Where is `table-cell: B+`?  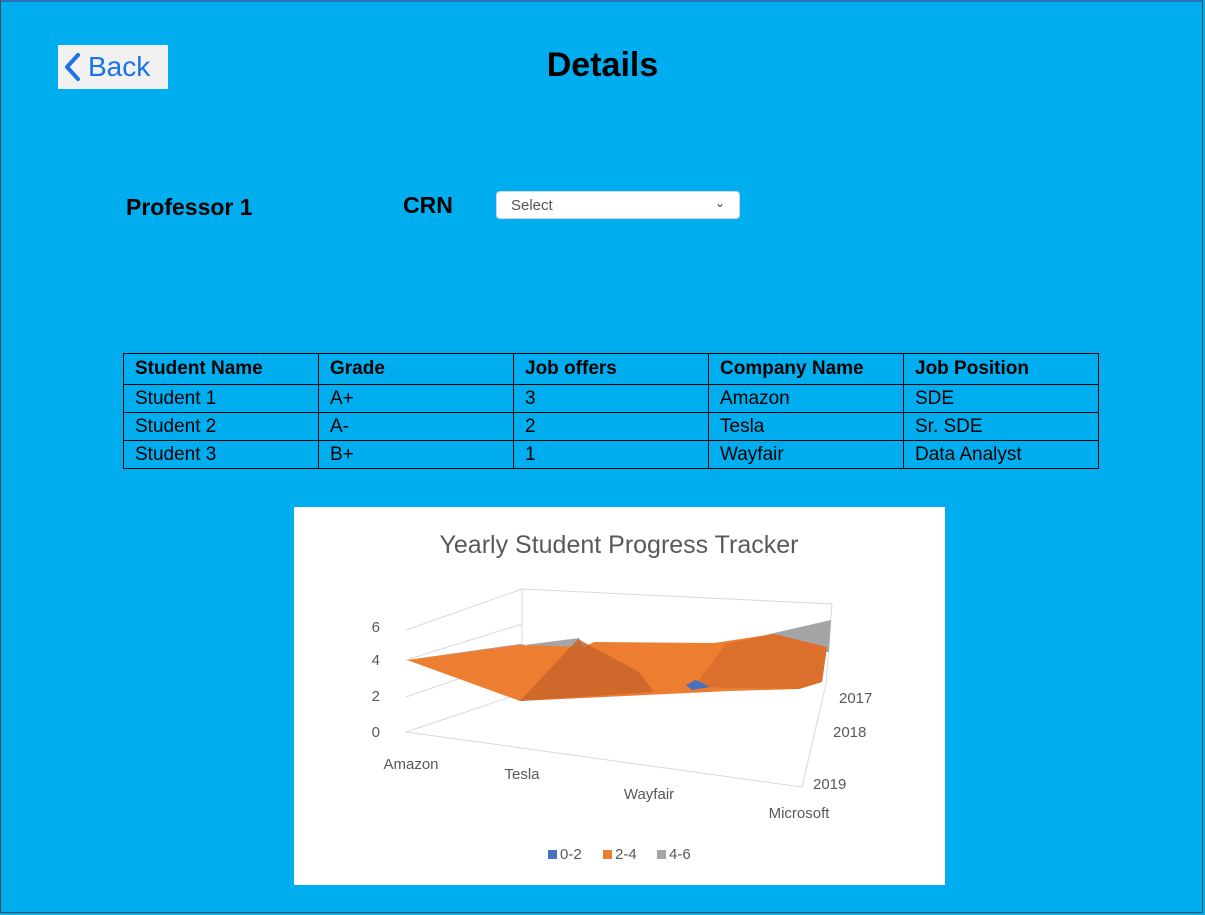 table-cell: B+ is located at coordinates (416, 454).